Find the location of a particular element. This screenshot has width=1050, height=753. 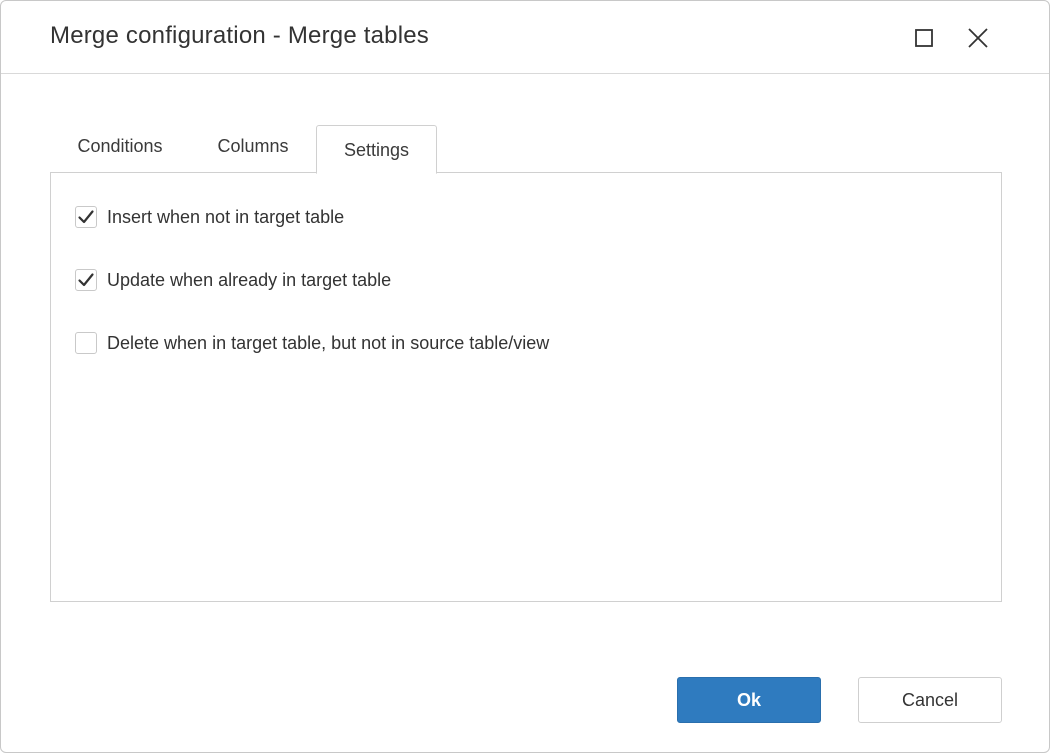

insert-option-label: Insert when not in target table is located at coordinates (226, 216).